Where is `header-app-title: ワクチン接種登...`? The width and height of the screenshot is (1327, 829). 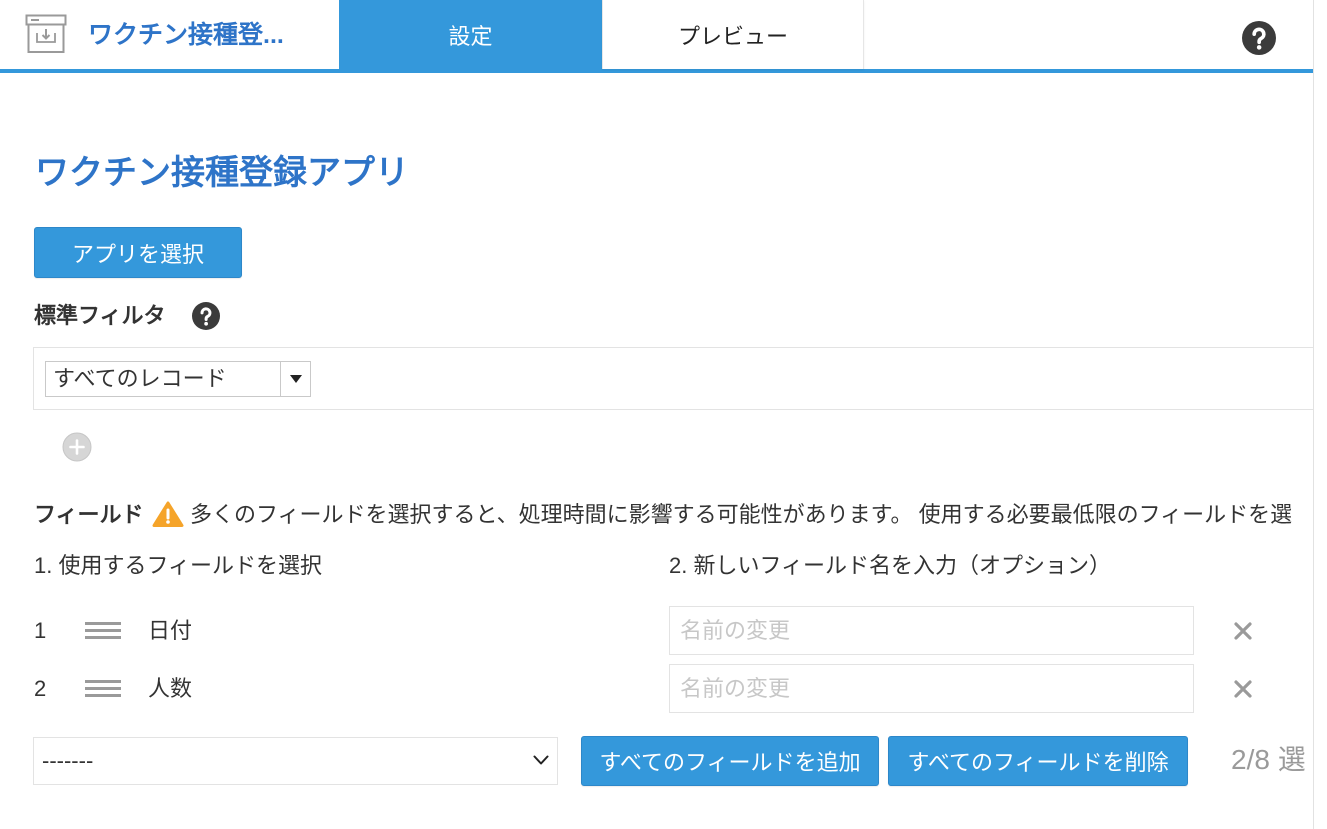 header-app-title: ワクチン接種登... is located at coordinates (186, 35).